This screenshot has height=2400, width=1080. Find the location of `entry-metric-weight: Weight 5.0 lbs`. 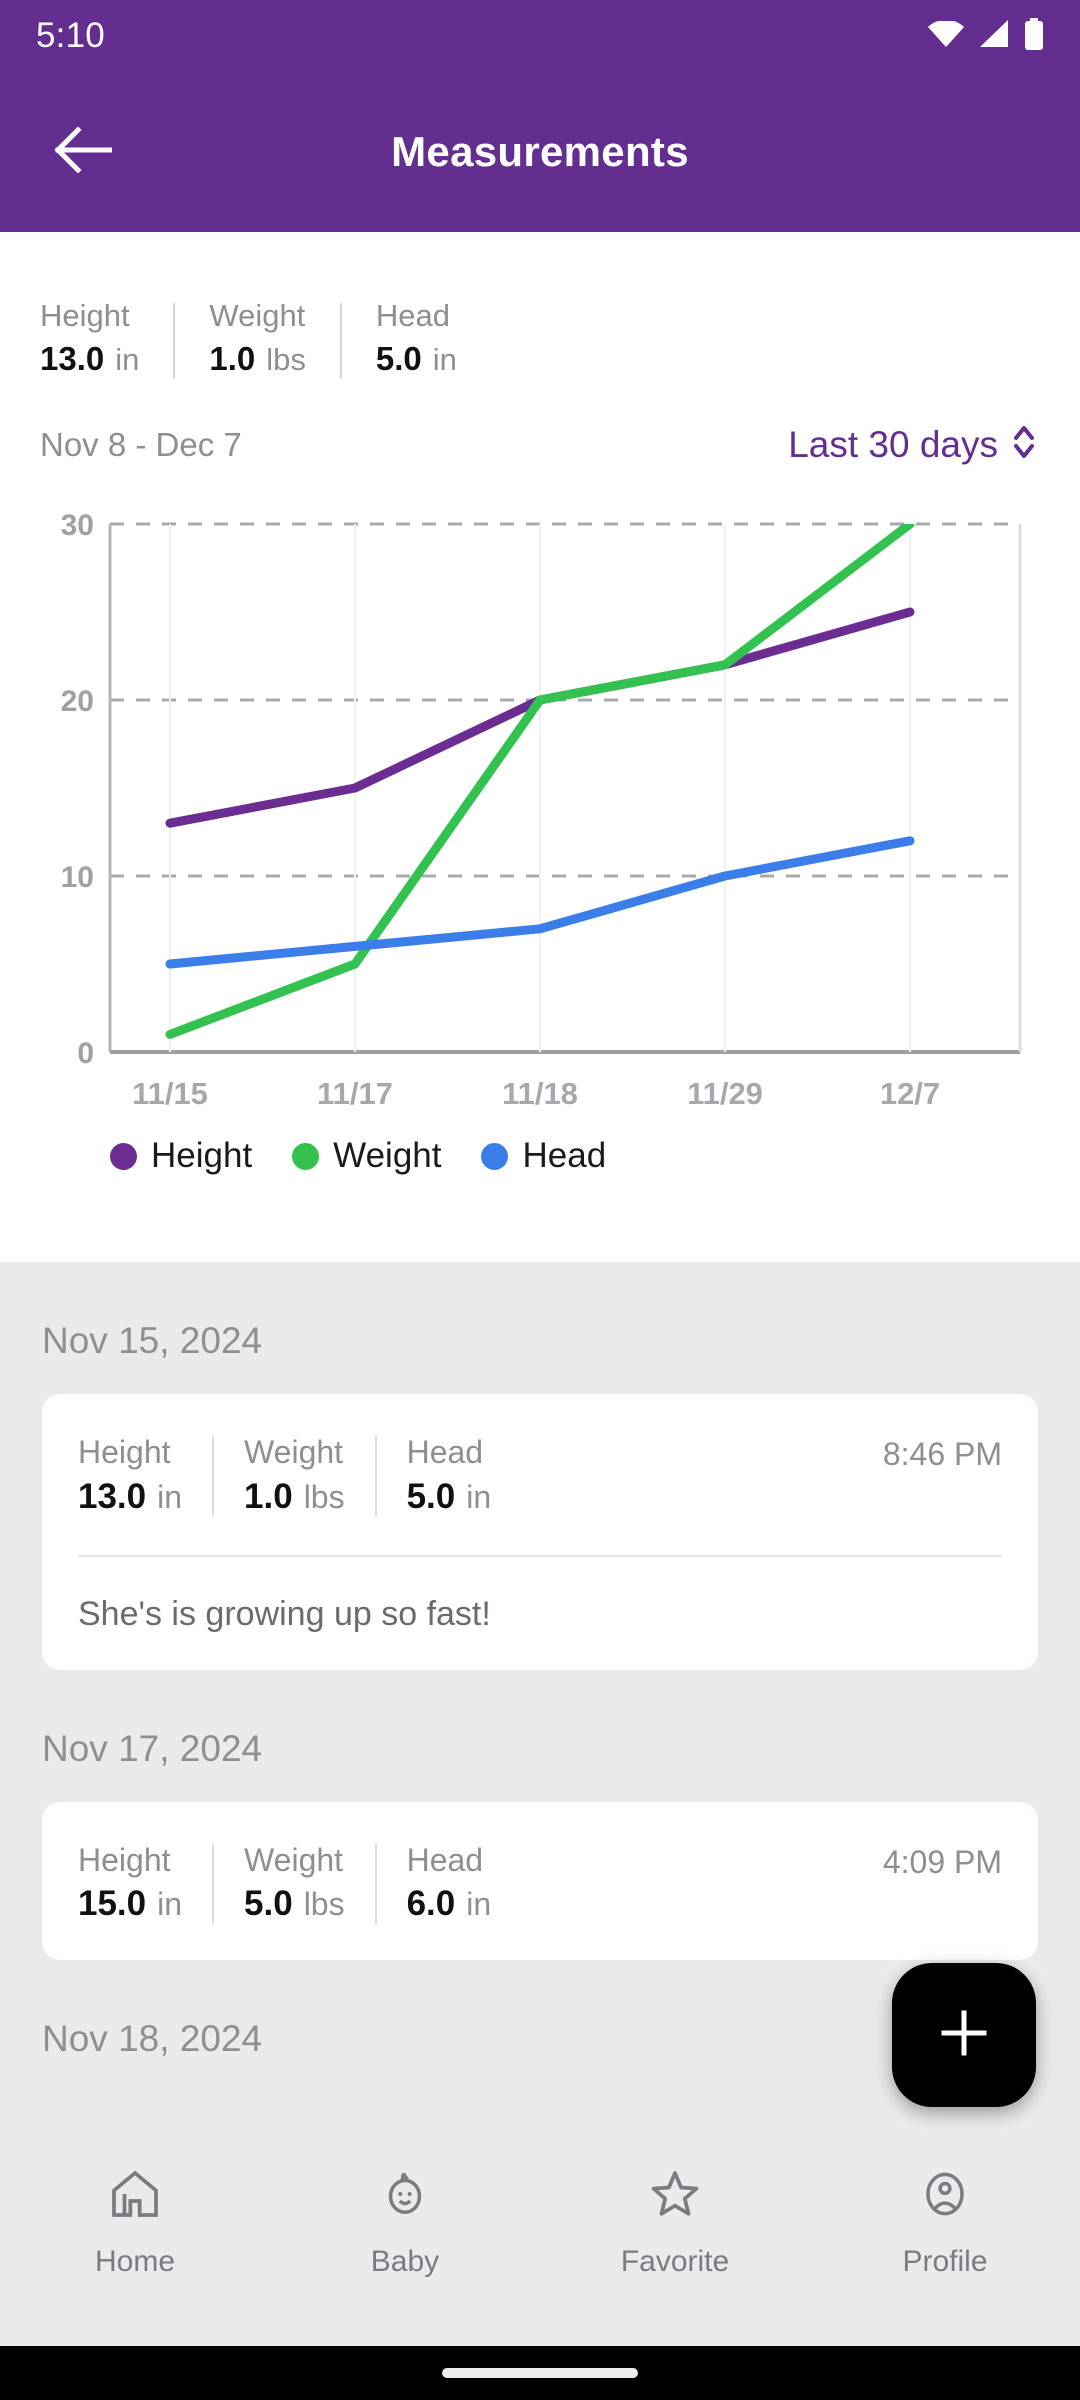

entry-metric-weight: Weight 5.0 lbs is located at coordinates (309, 1882).